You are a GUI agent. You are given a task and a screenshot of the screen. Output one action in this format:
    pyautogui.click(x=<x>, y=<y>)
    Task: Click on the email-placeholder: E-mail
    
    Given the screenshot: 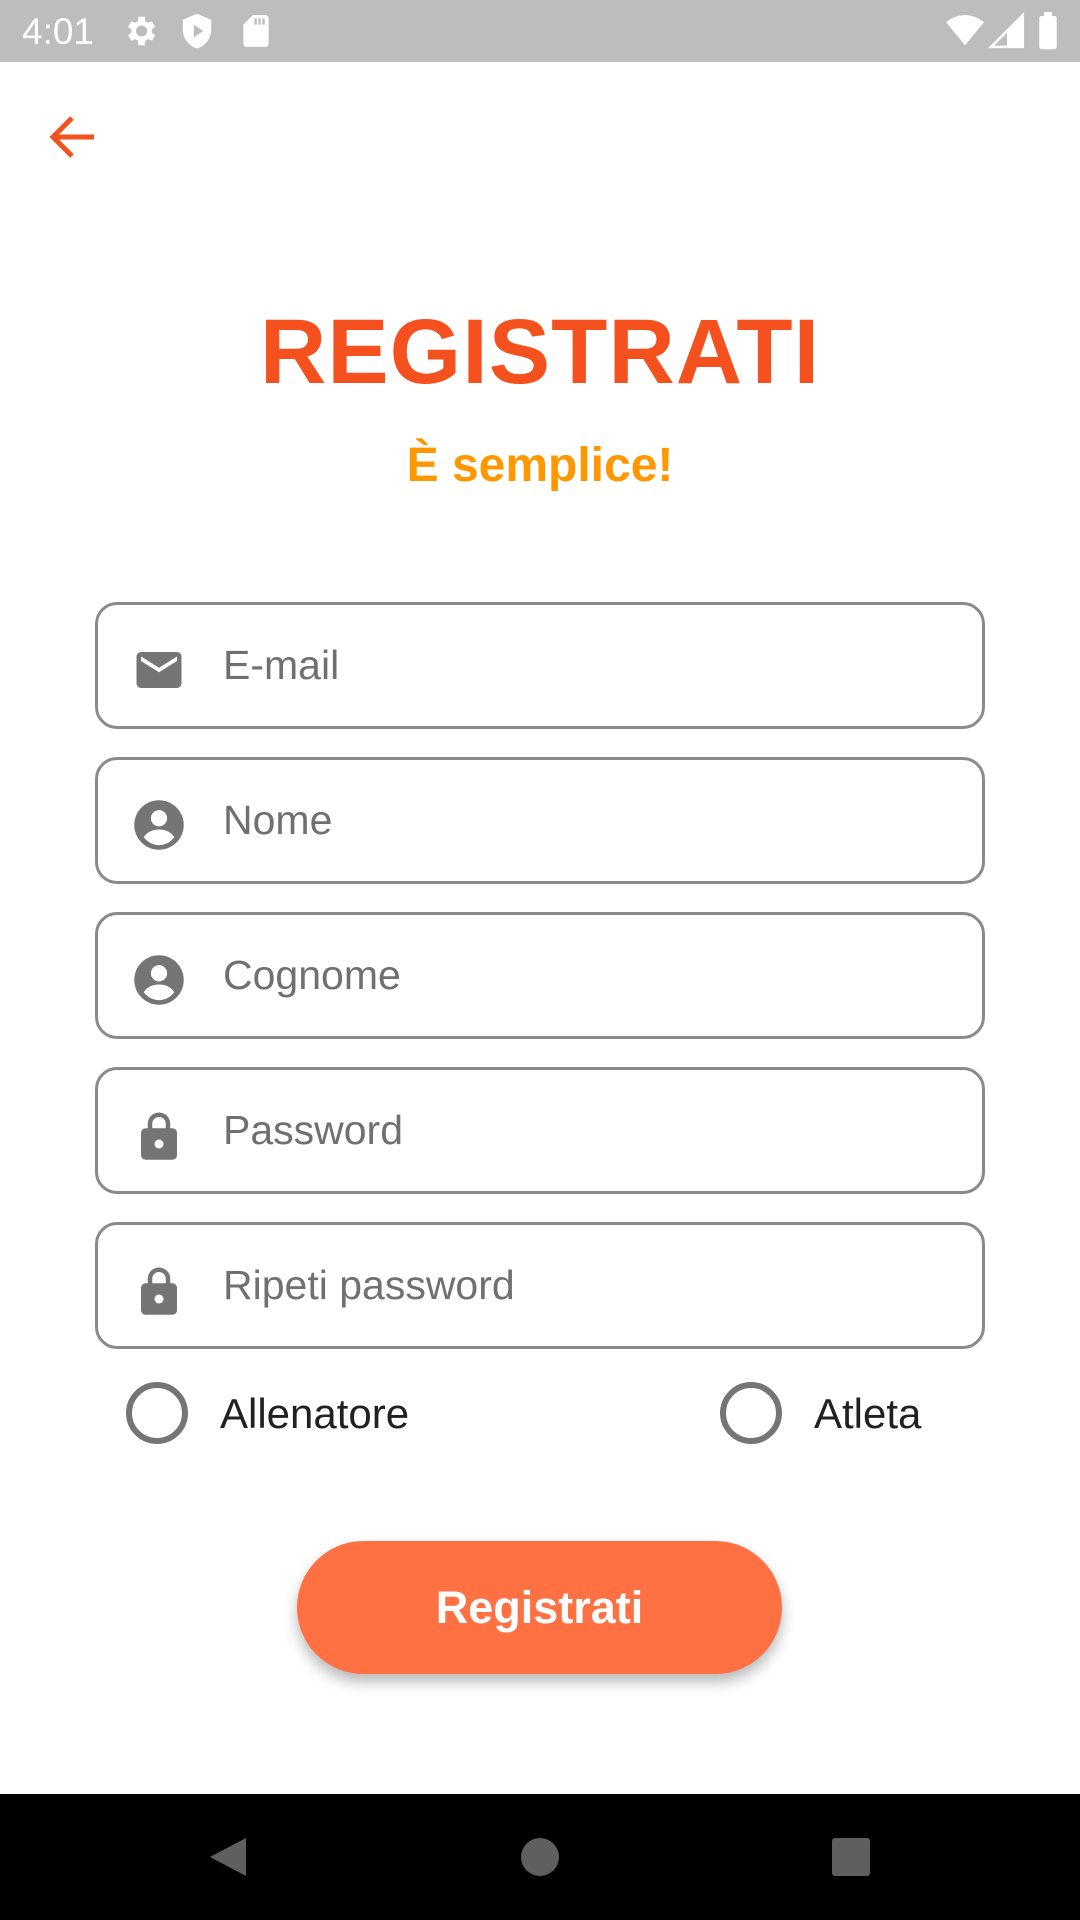 What is the action you would take?
    pyautogui.click(x=281, y=665)
    